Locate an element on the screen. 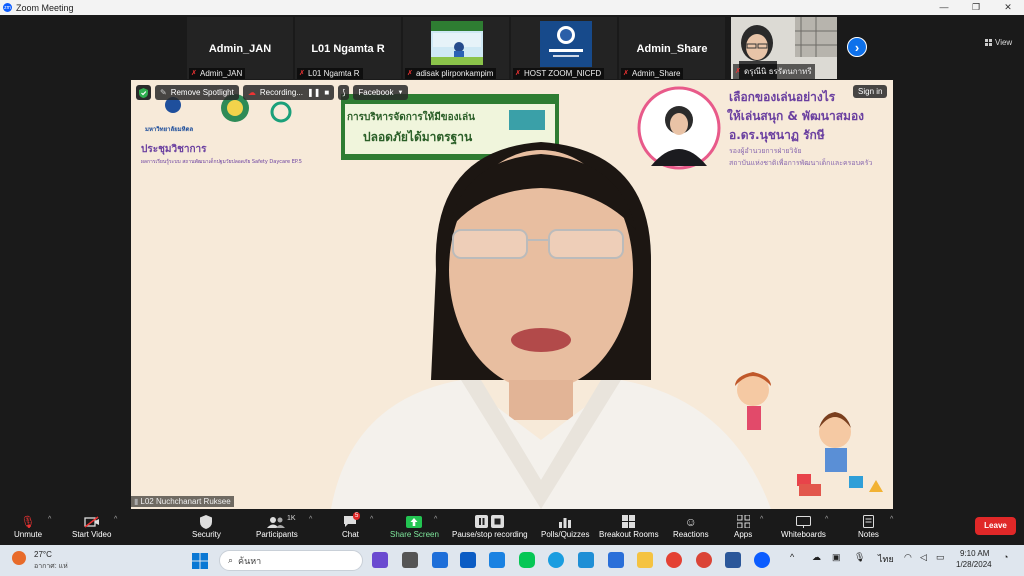 This screenshot has height=576, width=1024. security-label: Security is located at coordinates (206, 534).